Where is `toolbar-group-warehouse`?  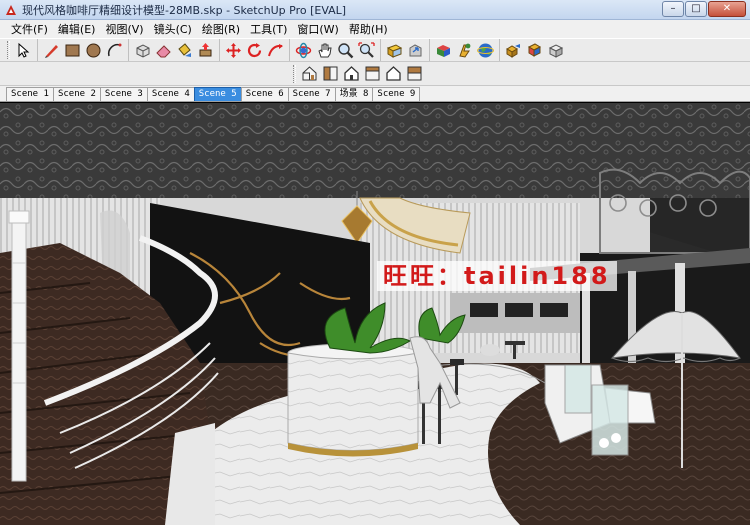
toolbar-group-warehouse is located at coordinates (405, 50).